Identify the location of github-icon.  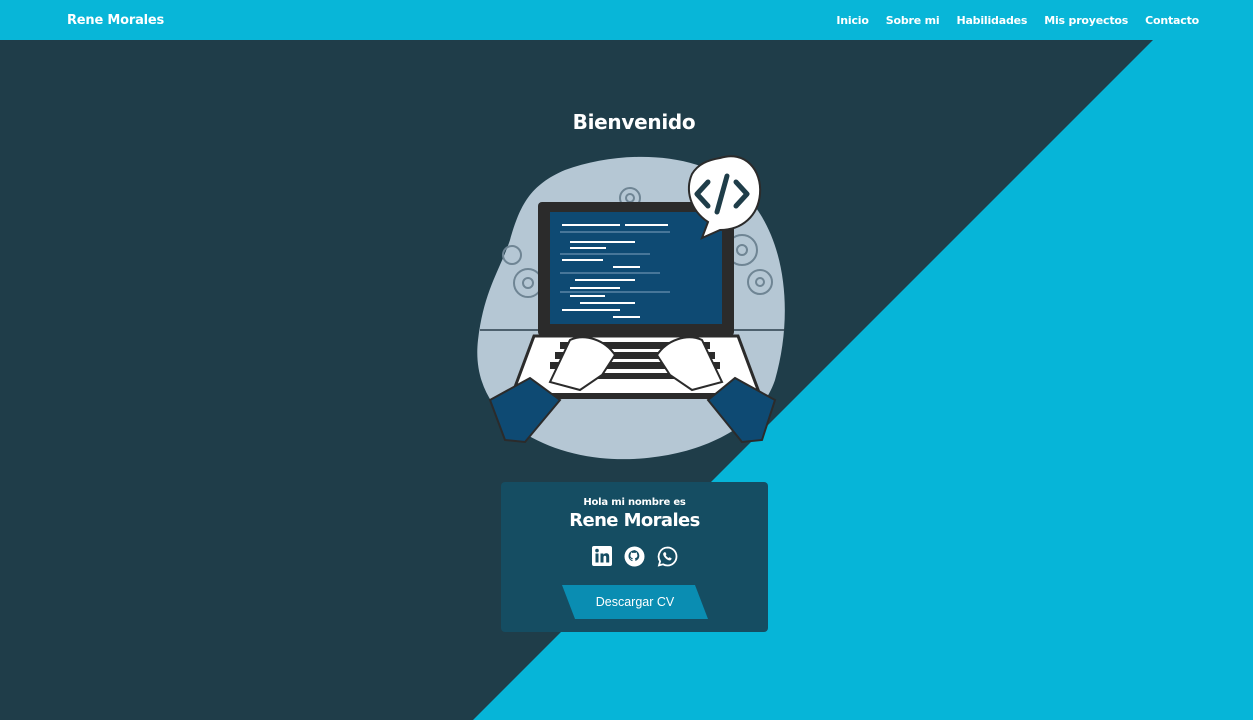
(635, 556).